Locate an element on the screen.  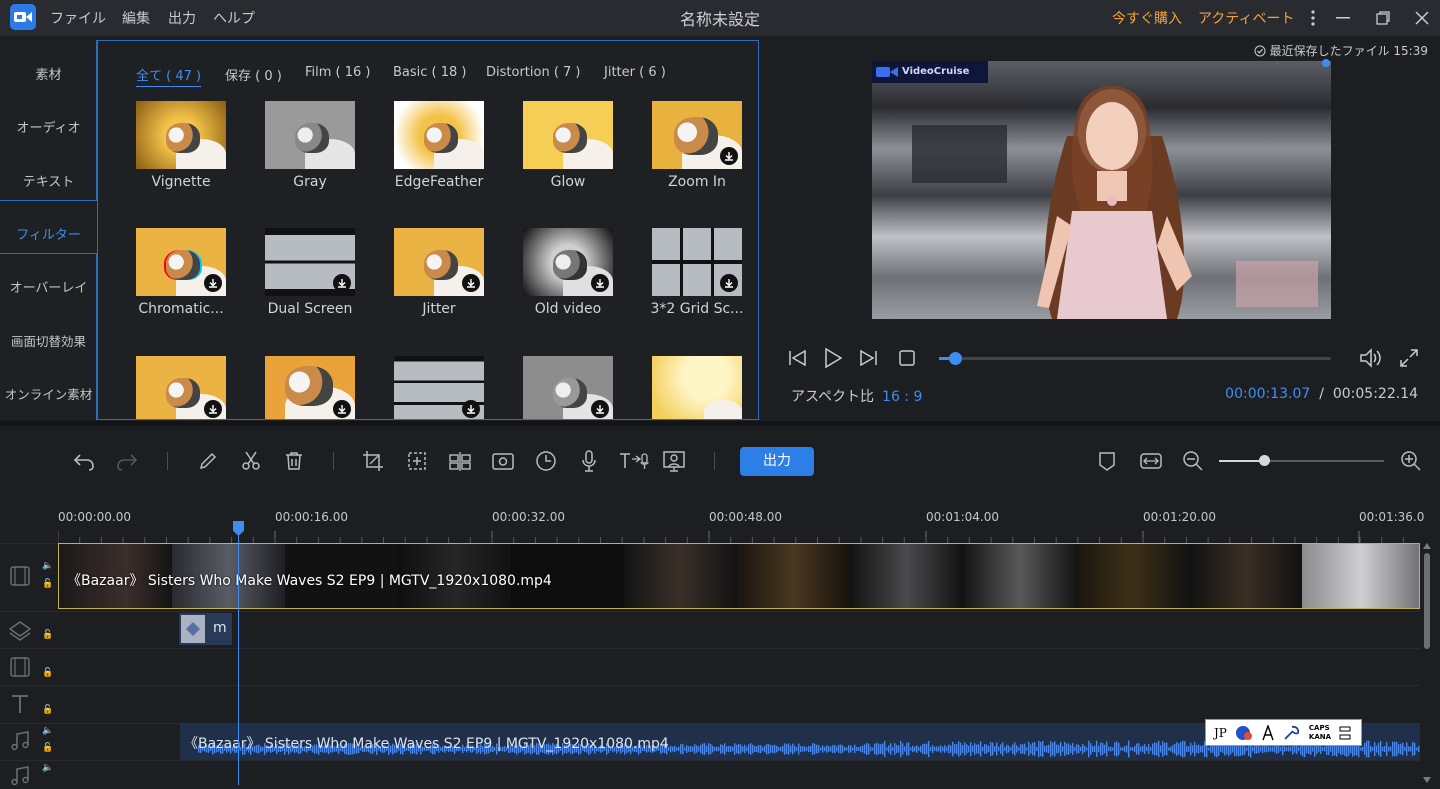
nav-item-online: オンライン素材 is located at coordinates (48, 393).